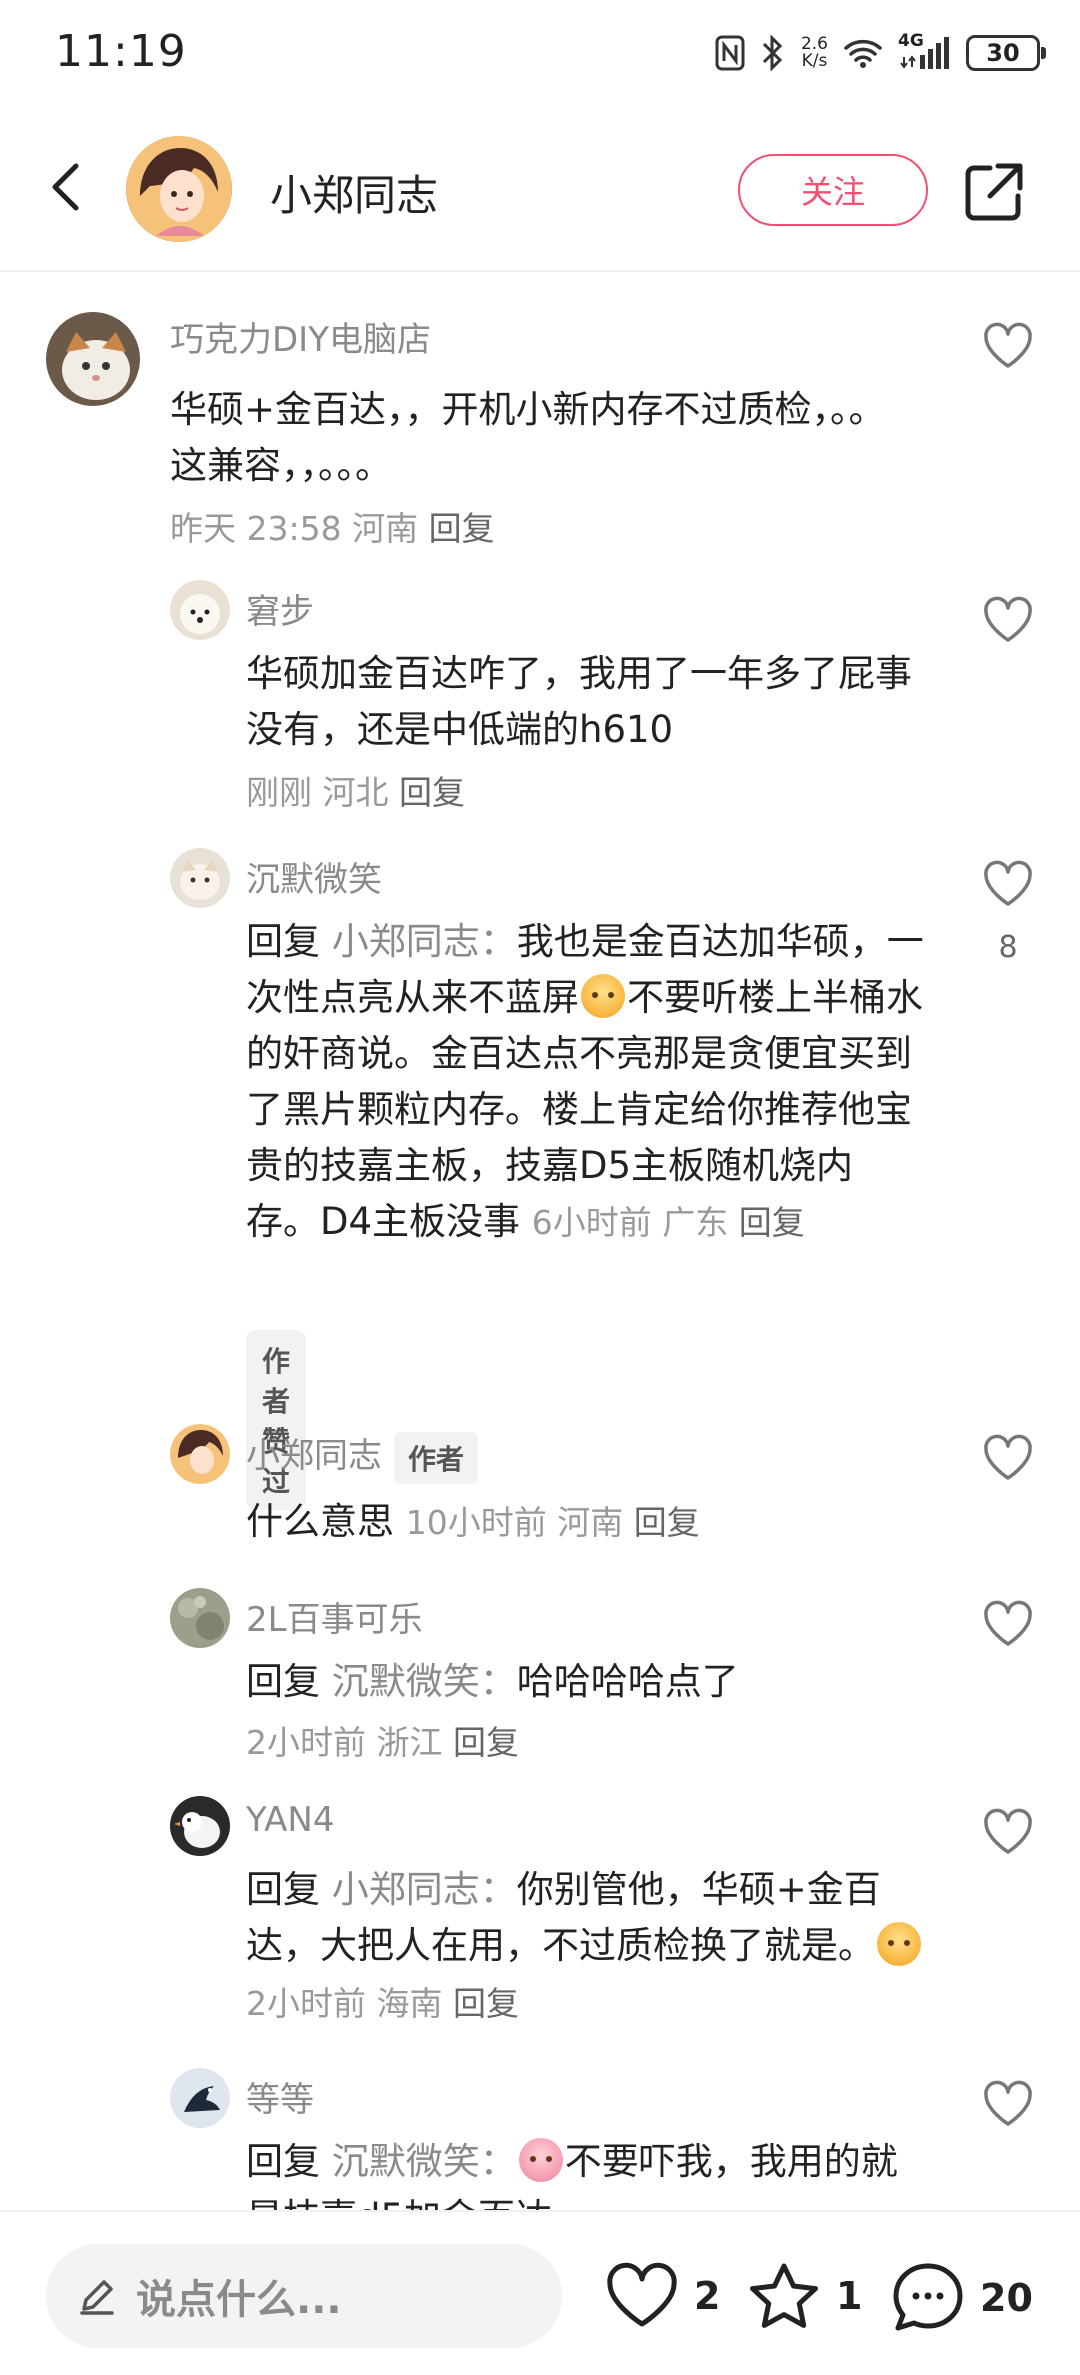 Image resolution: width=1080 pixels, height=2375 pixels. I want to click on comment-text: 回复 沉默微笑：不要吓我，我用的就是技嘉d5加金百达, so click(586, 2172).